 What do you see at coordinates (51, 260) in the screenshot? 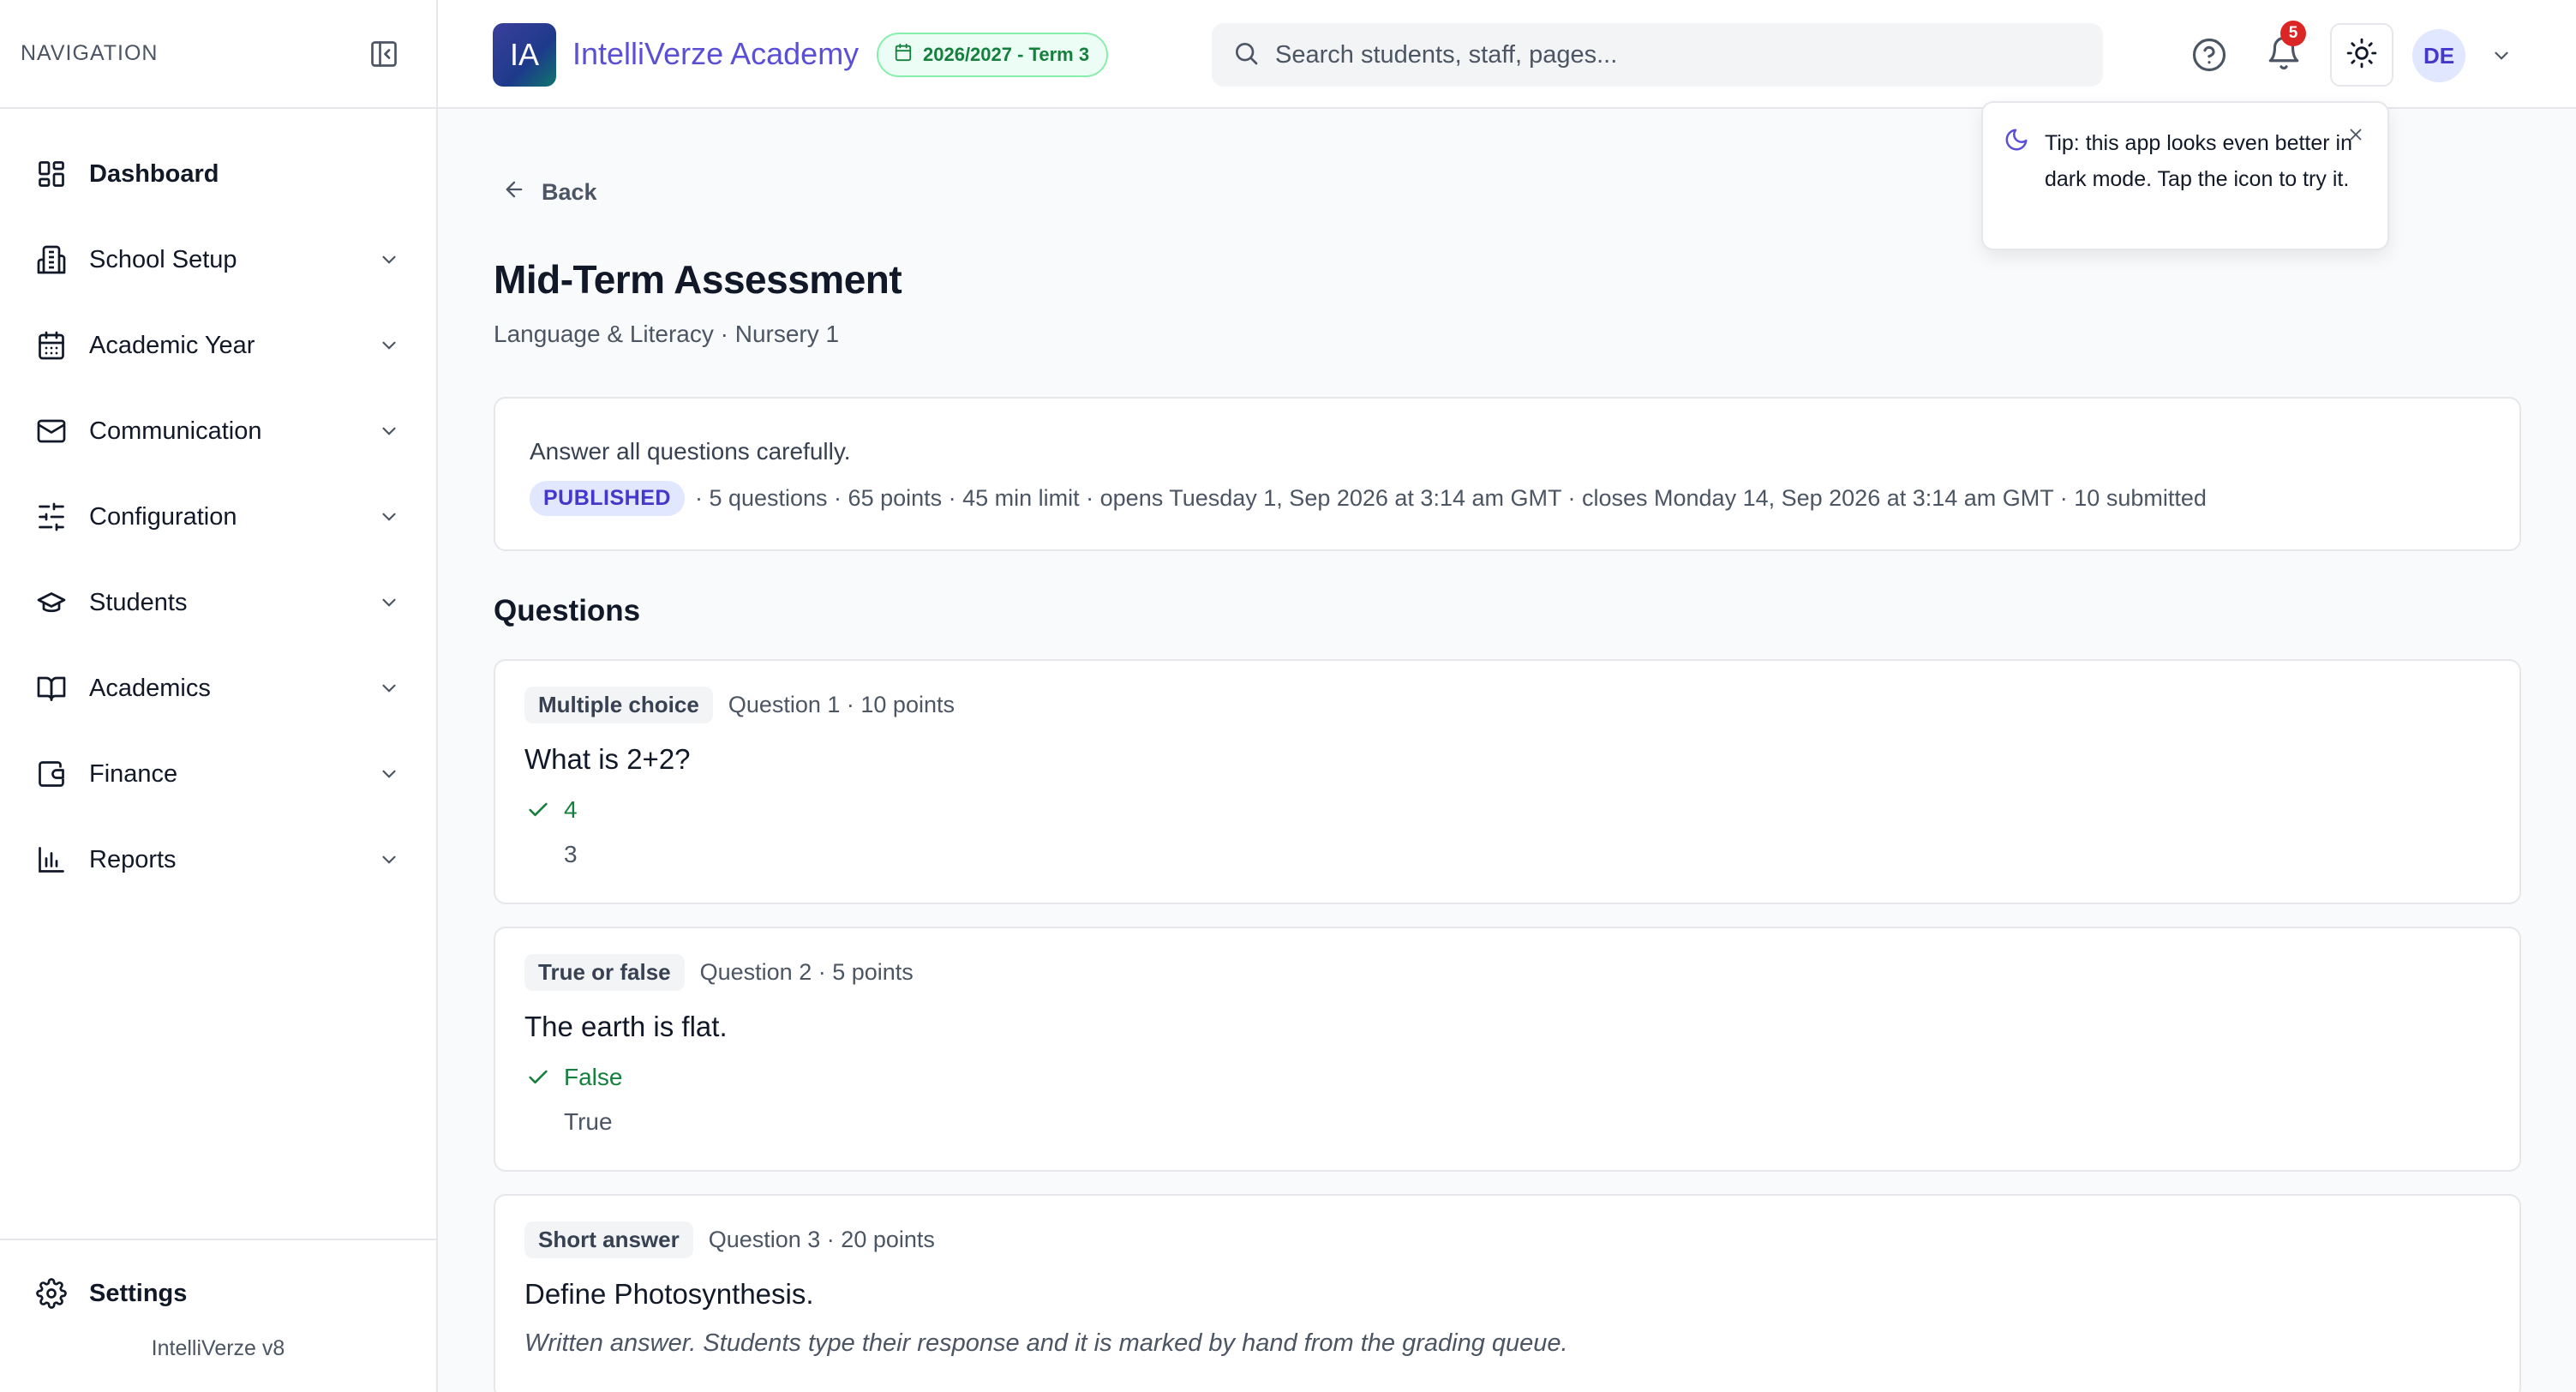
I see `building-icon` at bounding box center [51, 260].